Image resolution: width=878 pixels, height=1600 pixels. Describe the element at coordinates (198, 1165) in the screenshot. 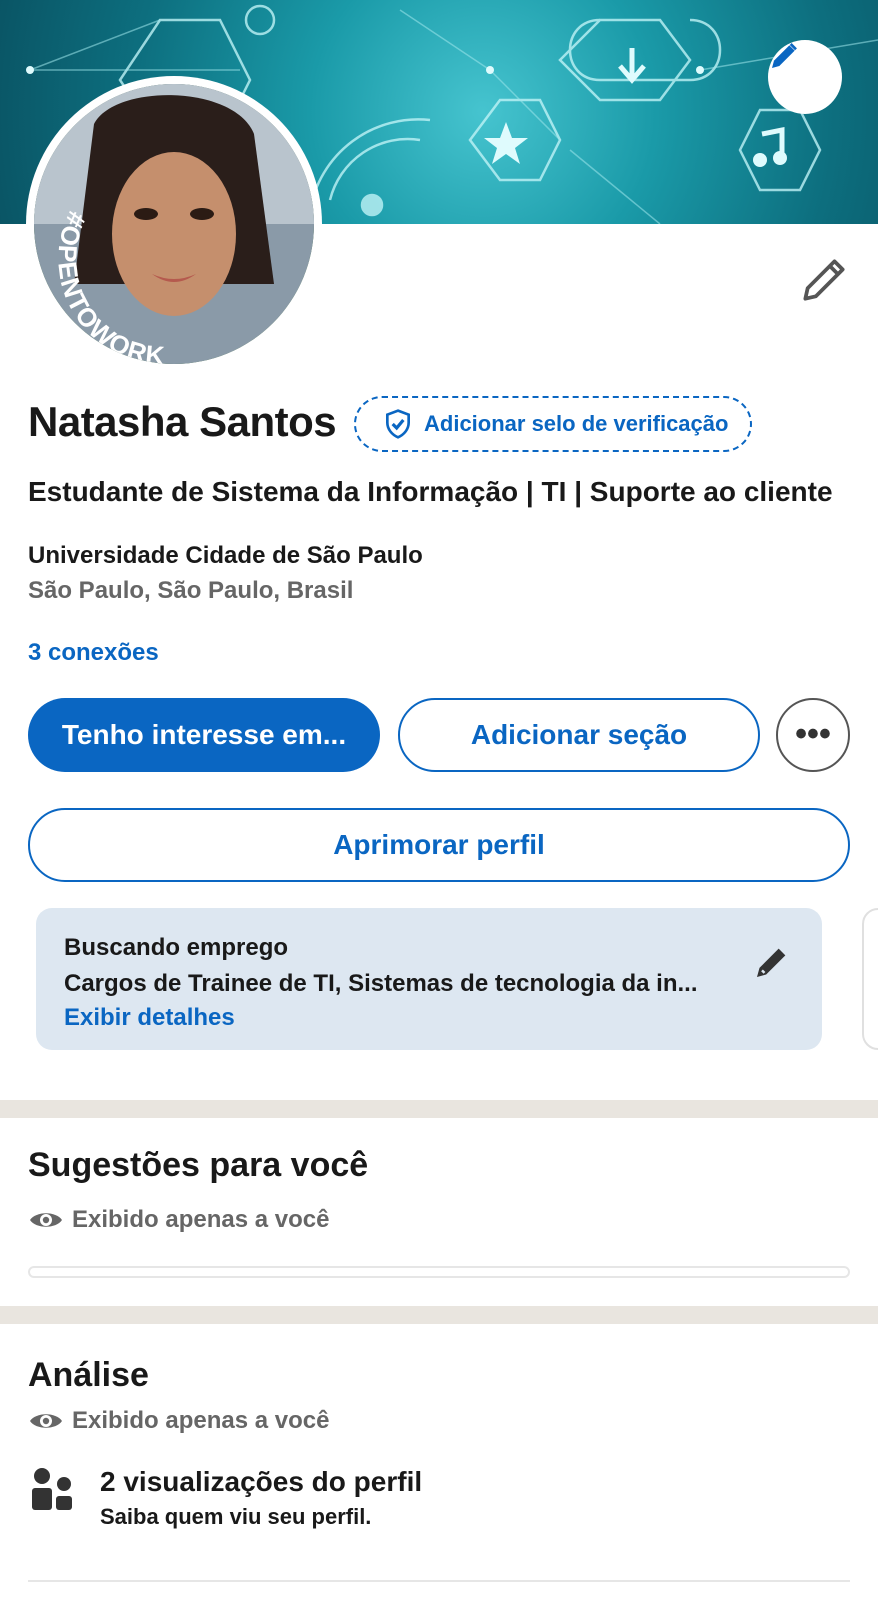

I see `suggestions-title: Sugestões para você` at that location.